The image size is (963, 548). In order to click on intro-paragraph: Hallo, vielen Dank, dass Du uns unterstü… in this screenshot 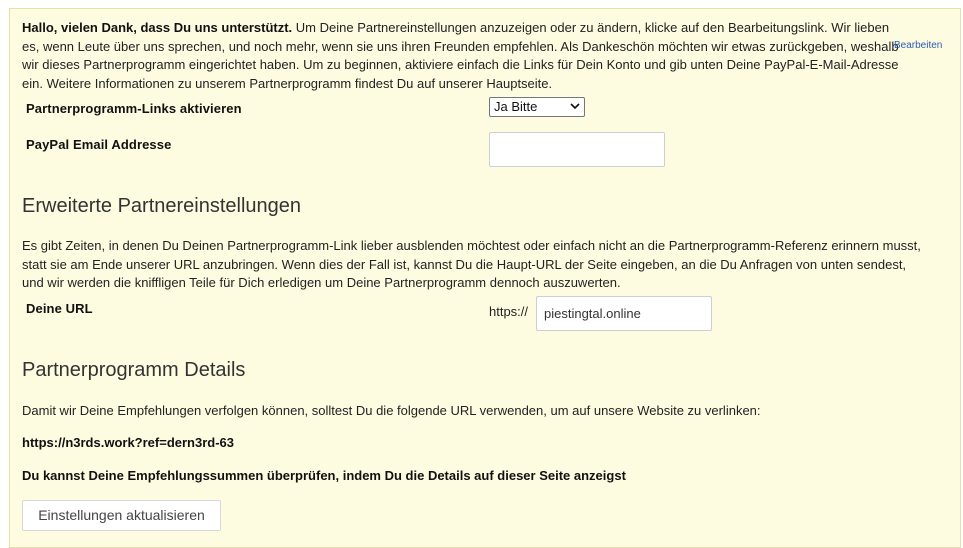, I will do `click(462, 56)`.